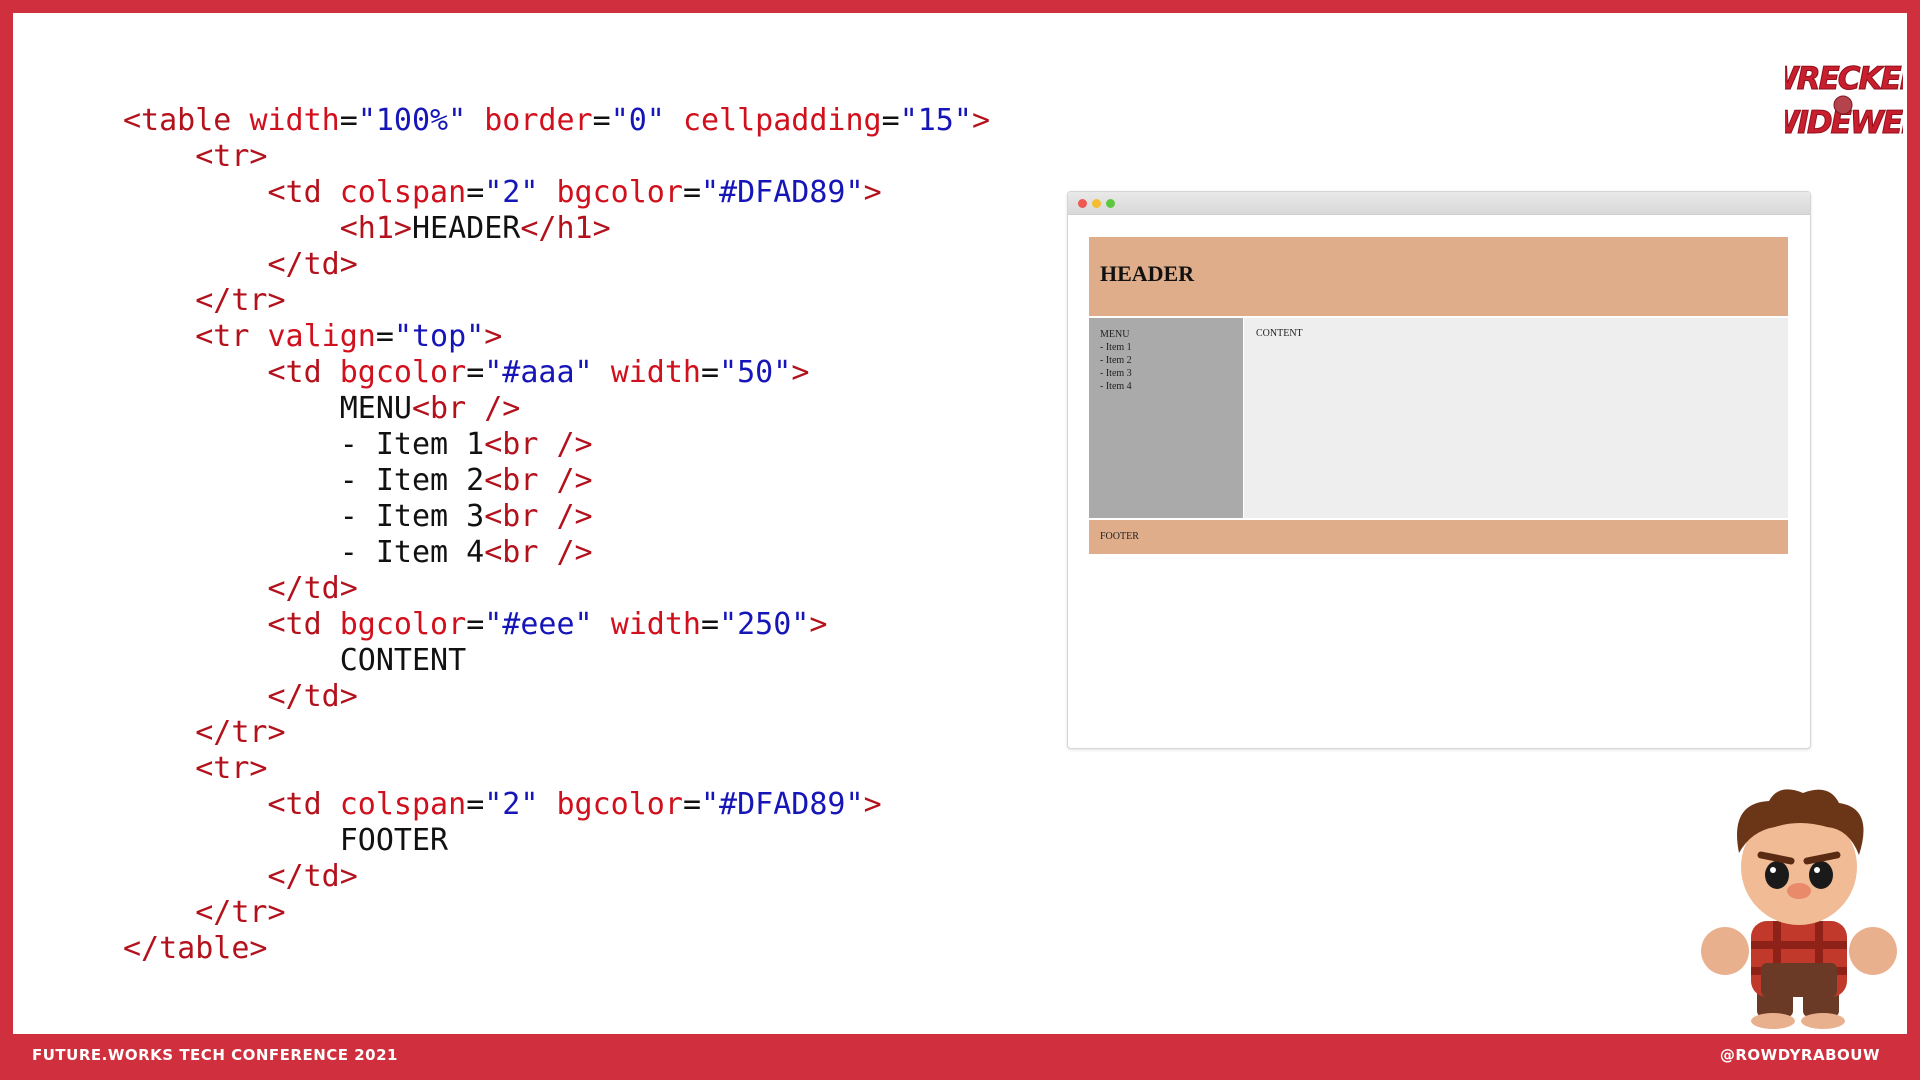 The height and width of the screenshot is (1080, 1920). I want to click on code-token: "#DFAD89", so click(782, 804).